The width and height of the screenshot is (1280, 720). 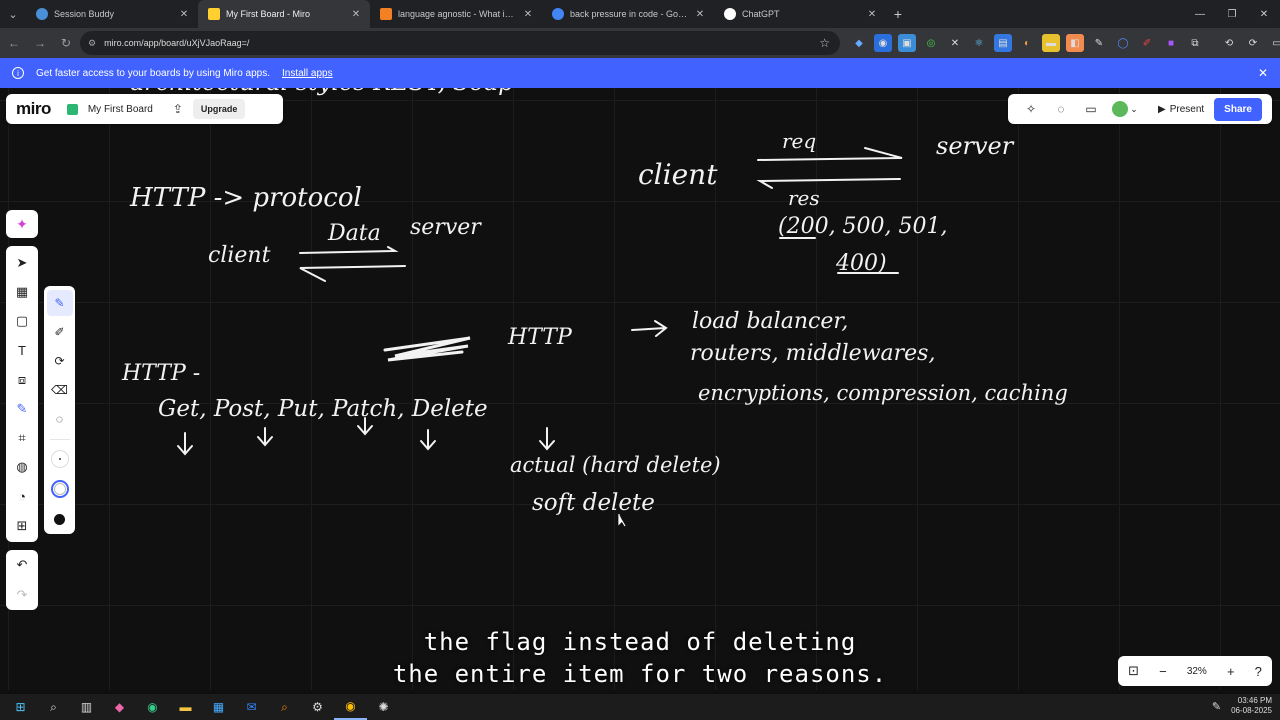 I want to click on server-text: server, so click(x=446, y=227).